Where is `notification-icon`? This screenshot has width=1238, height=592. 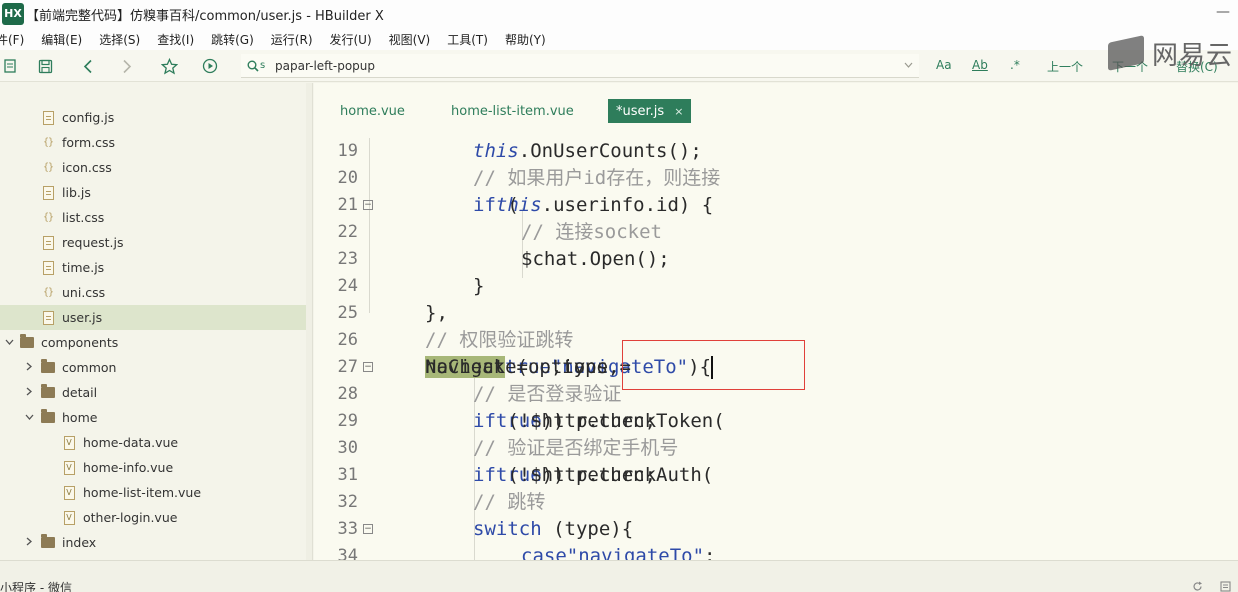
notification-icon is located at coordinates (1225, 586).